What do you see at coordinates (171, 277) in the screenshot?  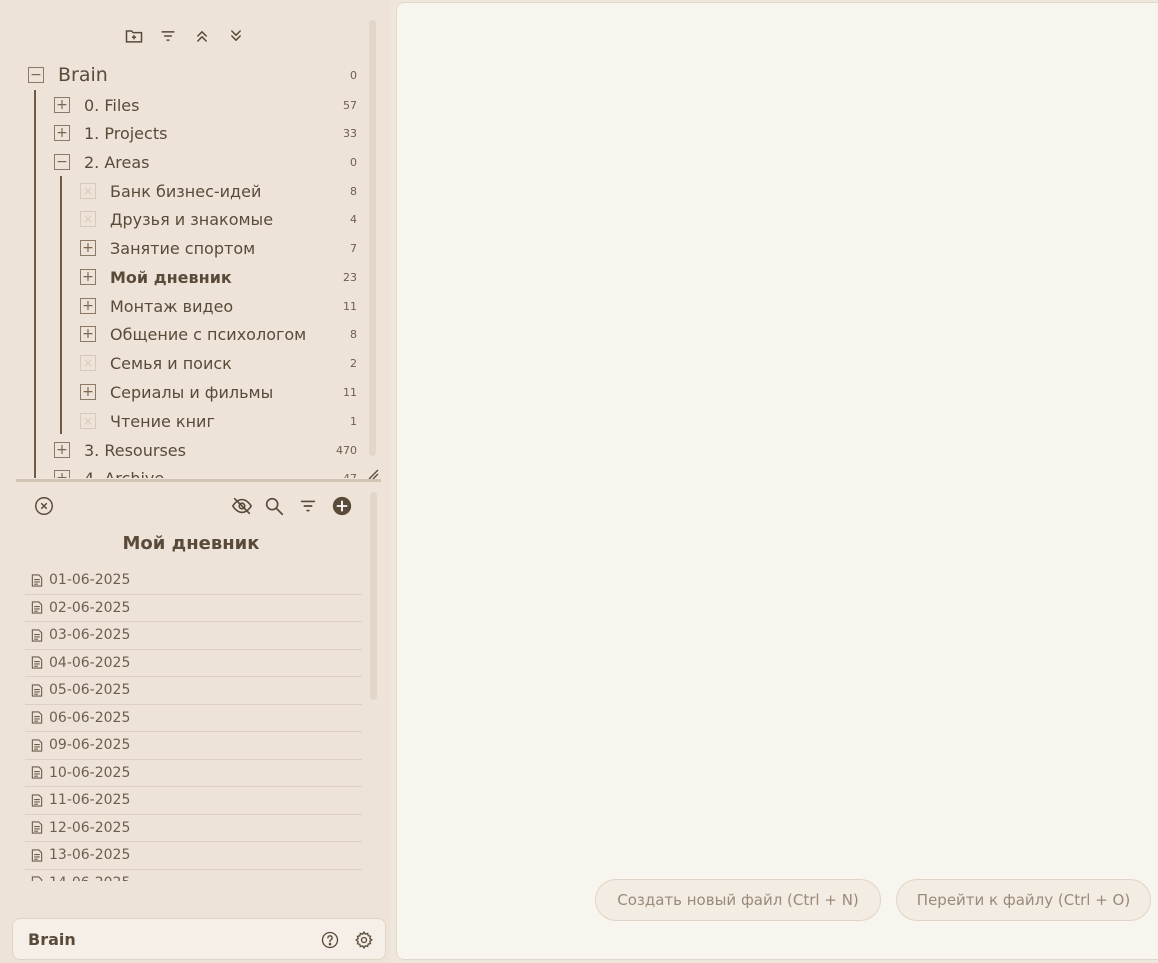 I see `folder-label: Мой дневник` at bounding box center [171, 277].